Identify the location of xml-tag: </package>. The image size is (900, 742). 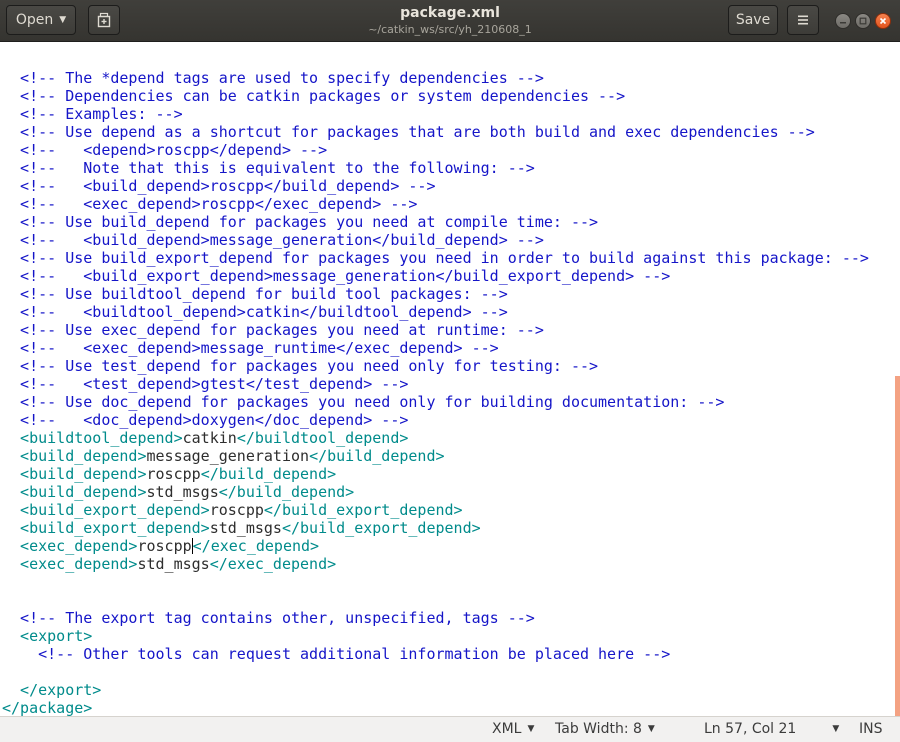
(47, 707).